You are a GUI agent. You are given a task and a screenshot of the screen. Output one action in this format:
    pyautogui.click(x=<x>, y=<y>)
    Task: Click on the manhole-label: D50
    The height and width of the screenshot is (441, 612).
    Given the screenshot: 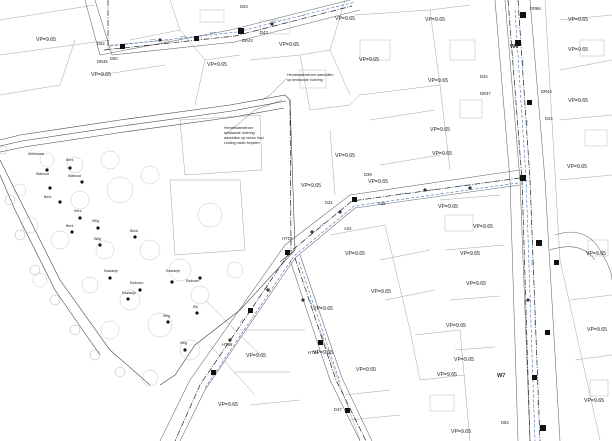 What is the action you would take?
    pyautogui.click(x=114, y=58)
    